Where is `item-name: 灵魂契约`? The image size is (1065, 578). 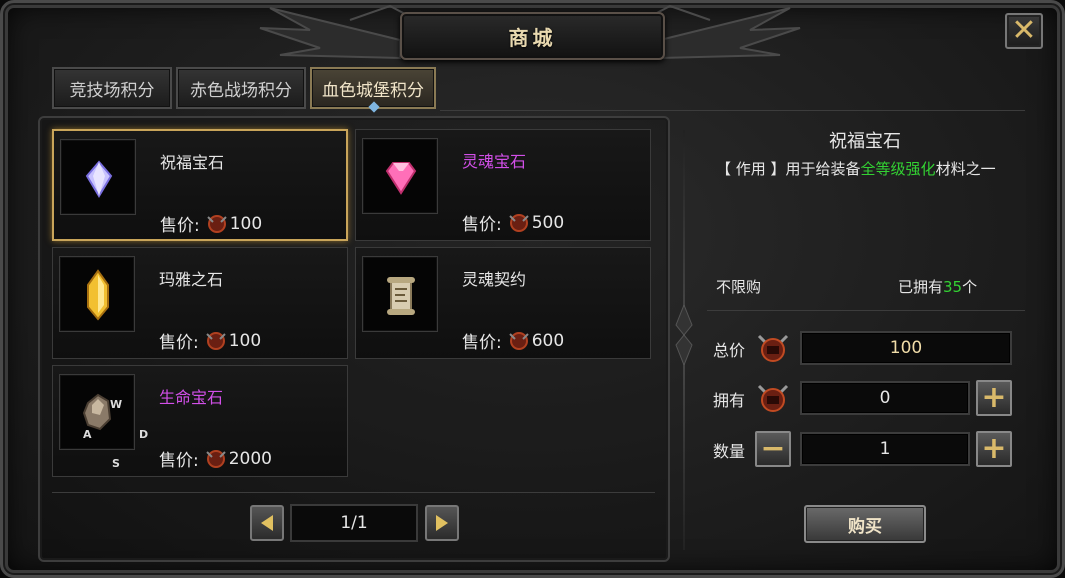 item-name: 灵魂契约 is located at coordinates (494, 279).